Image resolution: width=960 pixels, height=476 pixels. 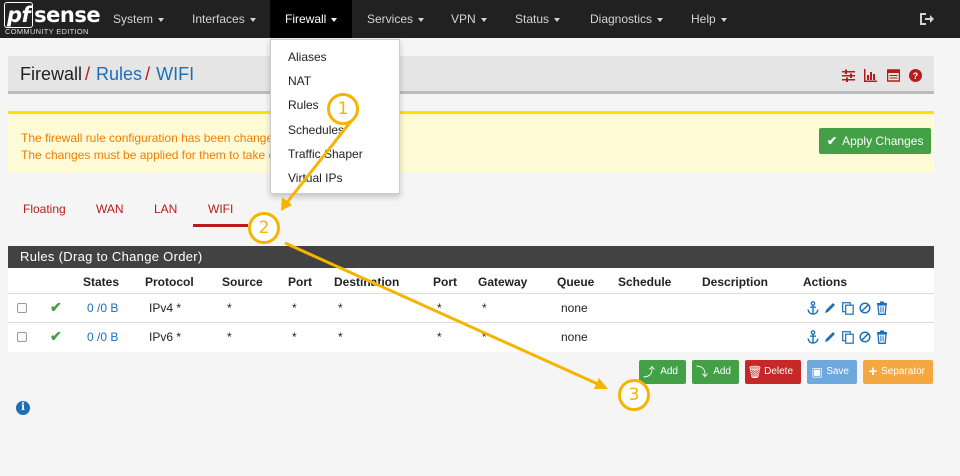 What do you see at coordinates (662, 372) in the screenshot?
I see `add-rule-top-button: ⤴ Add` at bounding box center [662, 372].